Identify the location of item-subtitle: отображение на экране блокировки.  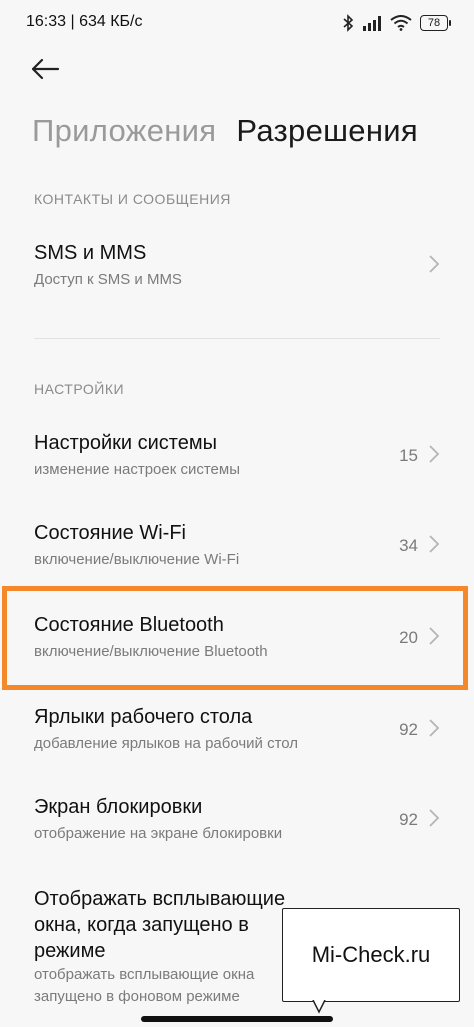
(158, 833).